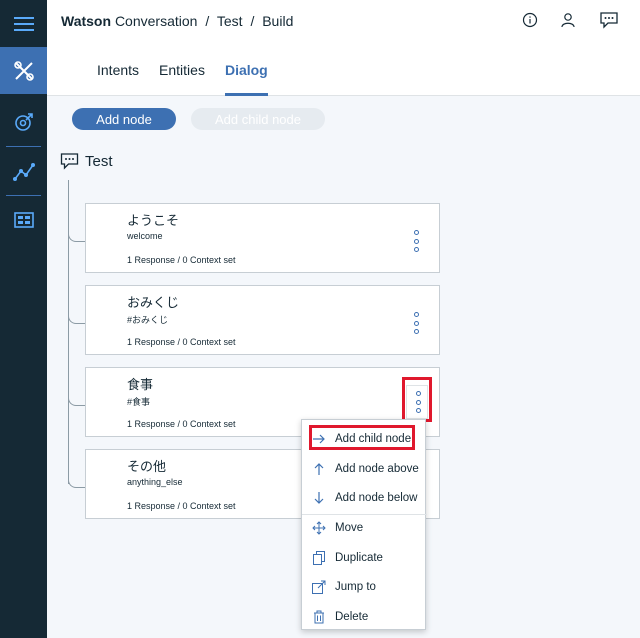 This screenshot has width=640, height=638. I want to click on menu-item-add-node-below: Add node below, so click(364, 497).